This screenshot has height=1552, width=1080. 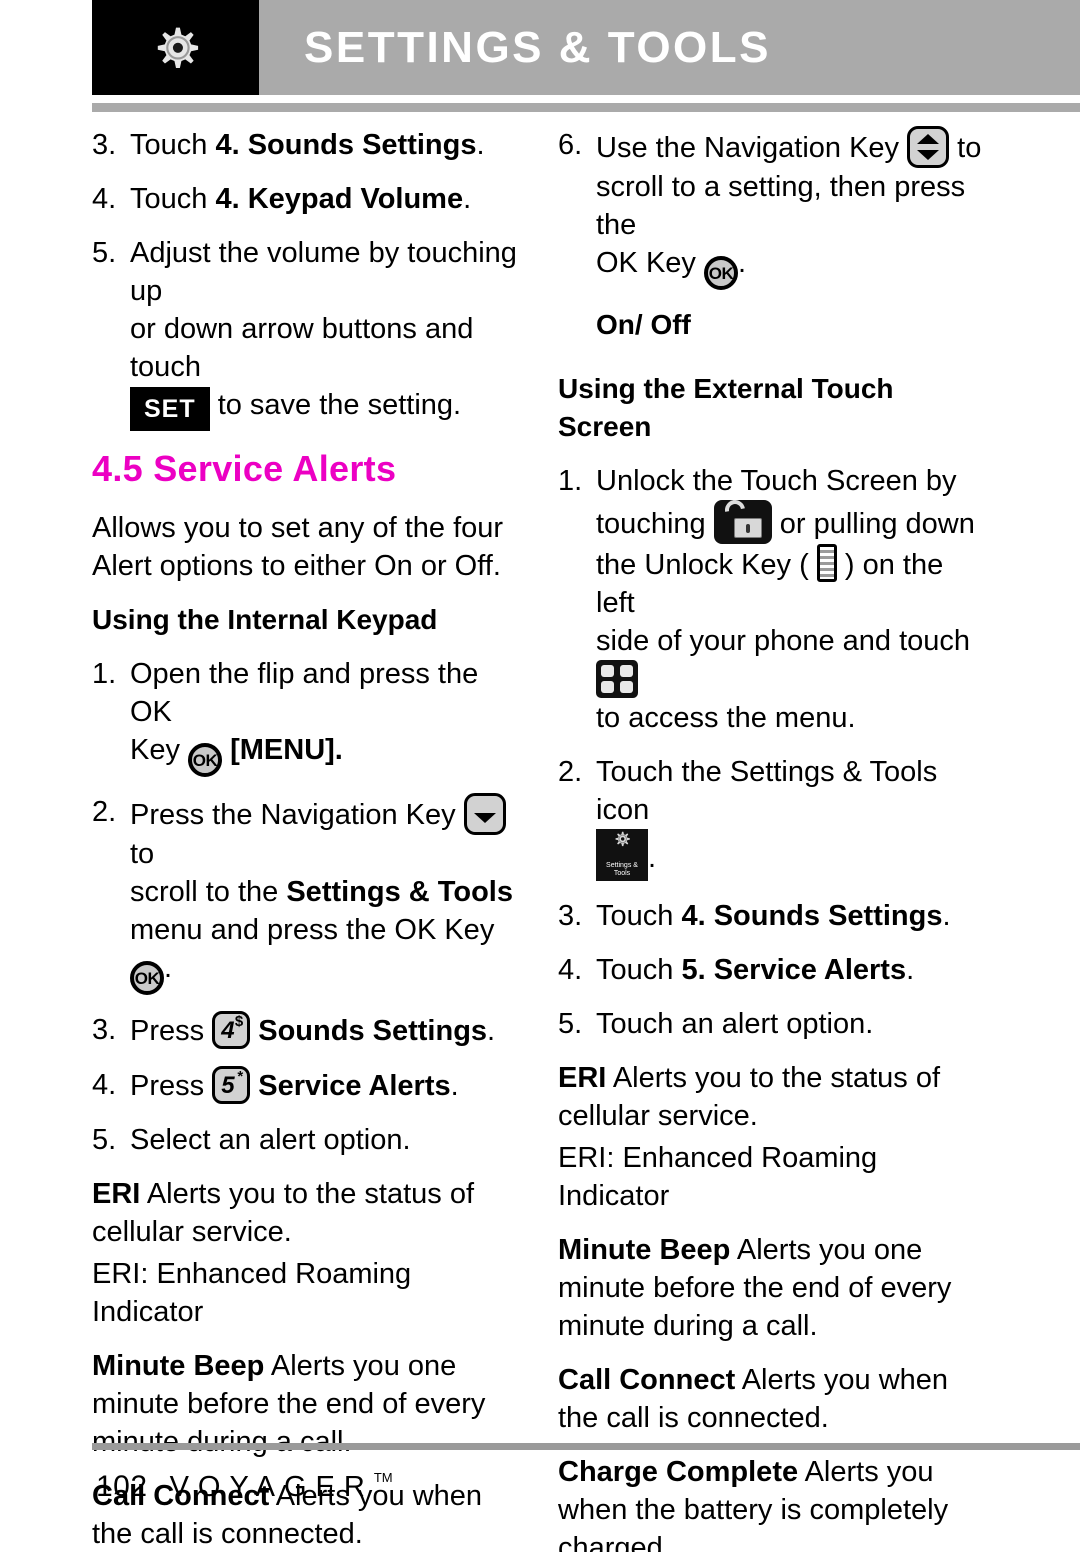 What do you see at coordinates (538, 47) in the screenshot?
I see `page-title: SETTINGS & TOOLS` at bounding box center [538, 47].